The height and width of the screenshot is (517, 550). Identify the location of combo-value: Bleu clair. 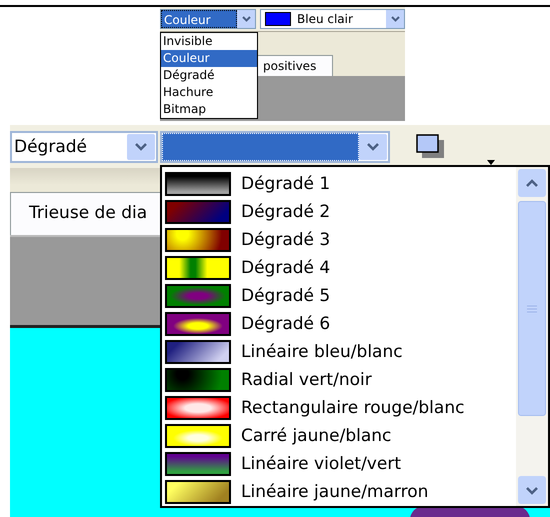
(325, 19).